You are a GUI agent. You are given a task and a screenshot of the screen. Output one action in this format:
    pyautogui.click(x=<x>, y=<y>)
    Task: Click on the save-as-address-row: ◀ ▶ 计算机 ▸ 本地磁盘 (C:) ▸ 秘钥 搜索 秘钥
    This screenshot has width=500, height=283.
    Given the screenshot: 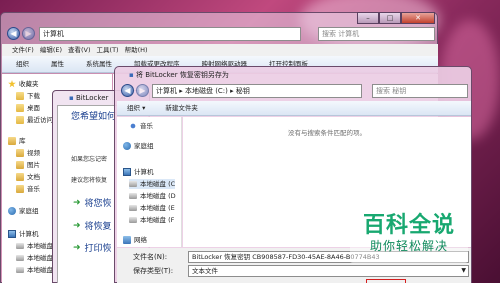 What is the action you would take?
    pyautogui.click(x=294, y=91)
    